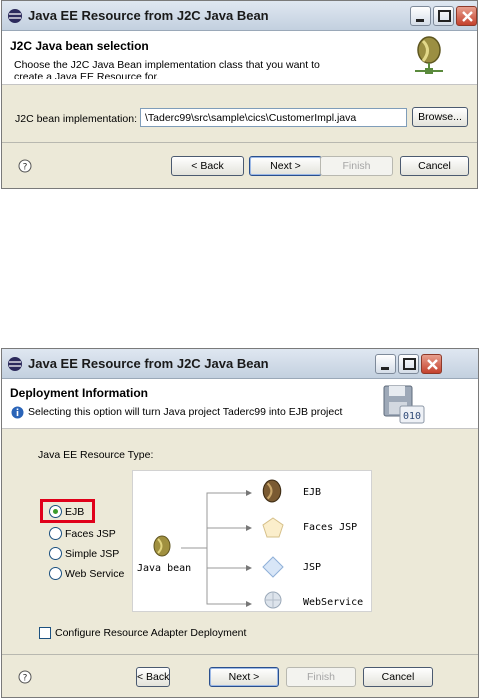 The height and width of the screenshot is (699, 481). Describe the element at coordinates (55, 573) in the screenshot. I see `radio-web-service` at that location.